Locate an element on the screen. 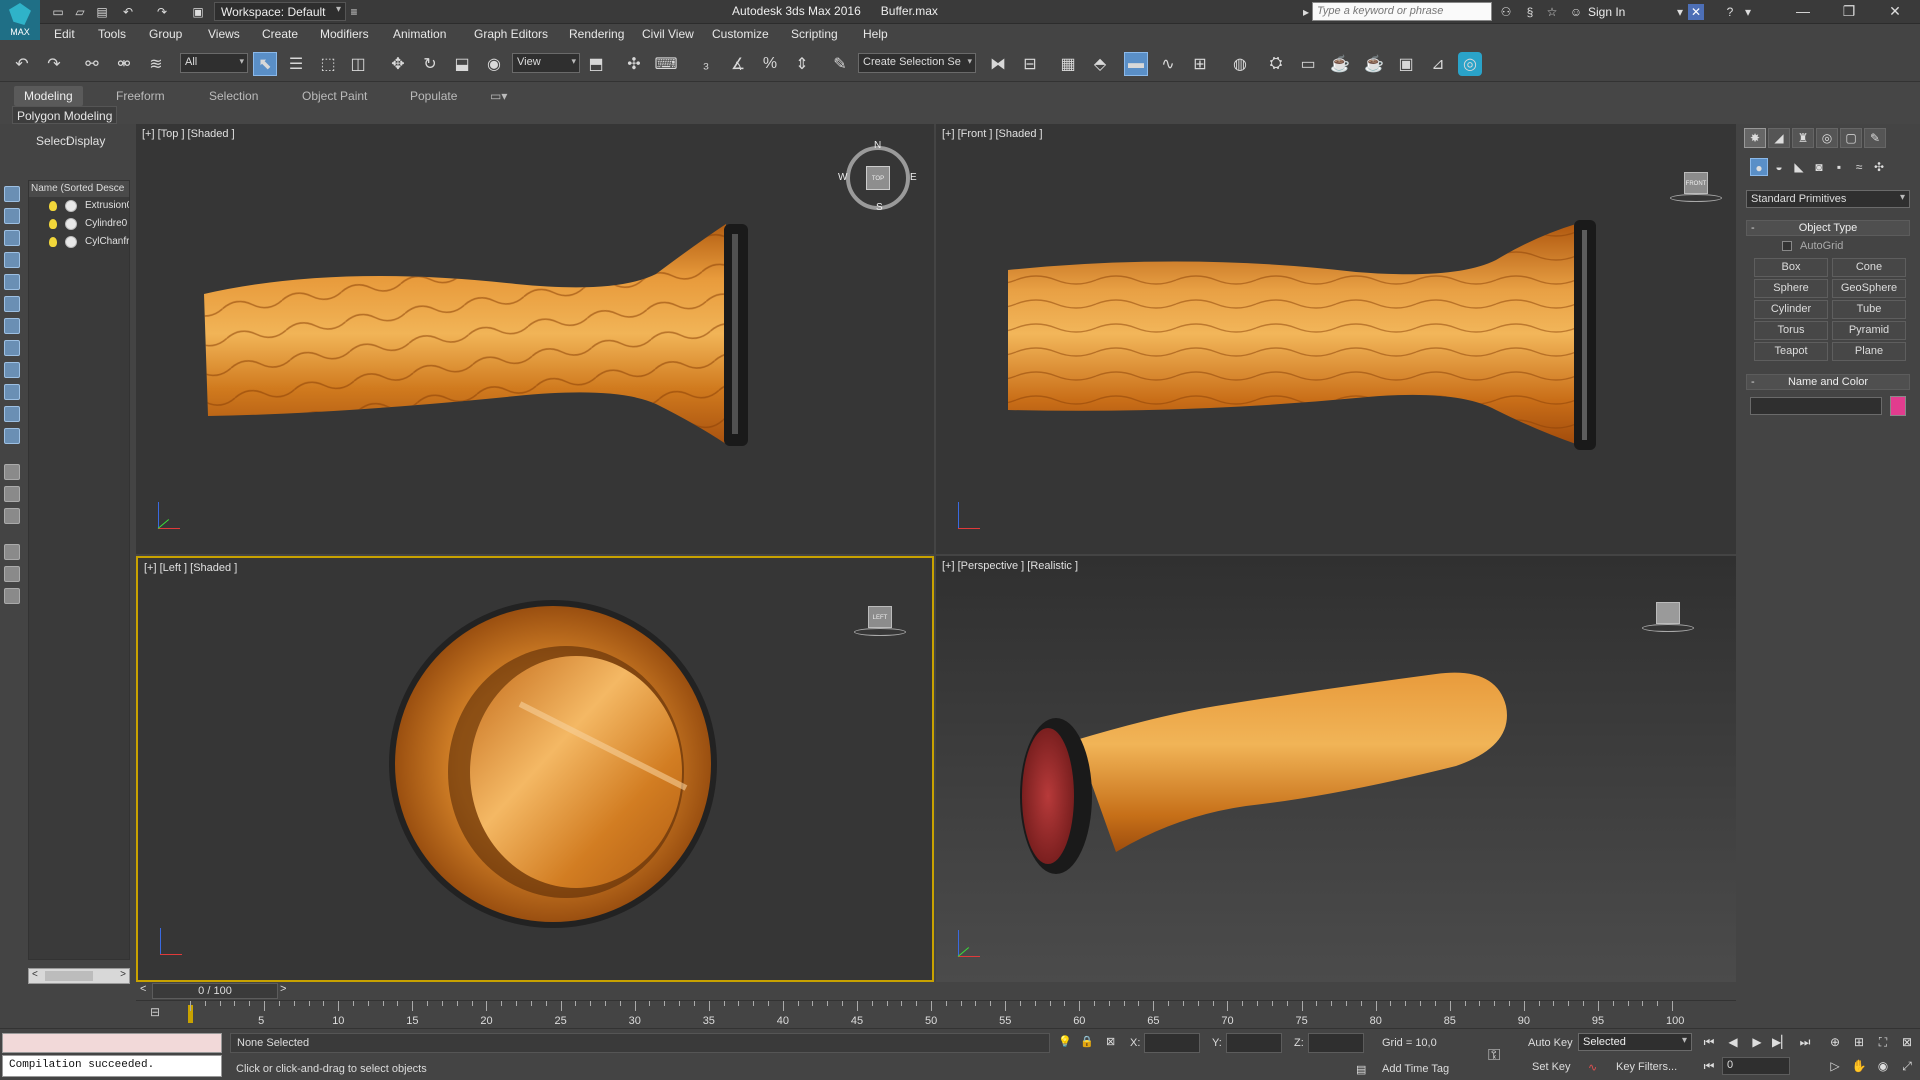 The height and width of the screenshot is (1080, 1920). list-item: Extrusion0 is located at coordinates (79, 206).